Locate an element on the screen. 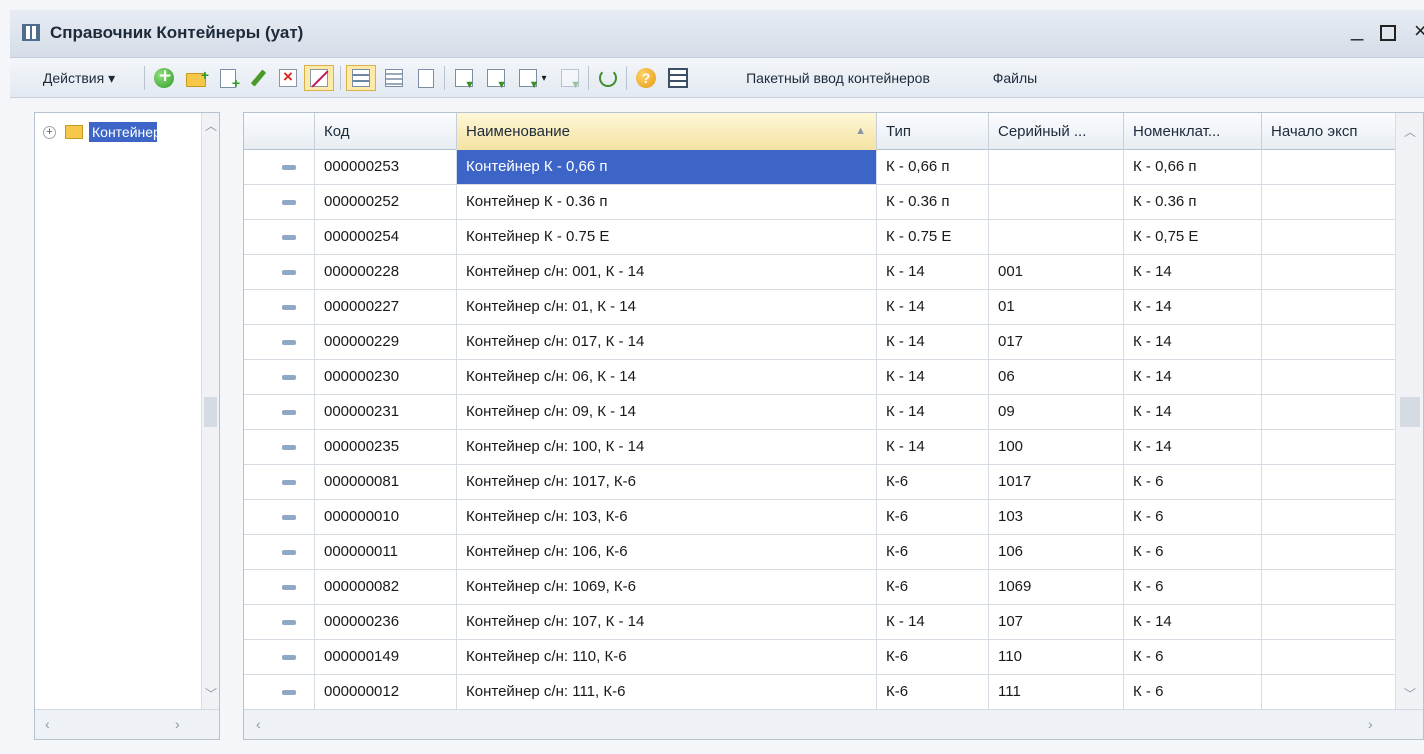 This screenshot has height=754, width=1424. actions-menu: Действия ▾ is located at coordinates (79, 78).